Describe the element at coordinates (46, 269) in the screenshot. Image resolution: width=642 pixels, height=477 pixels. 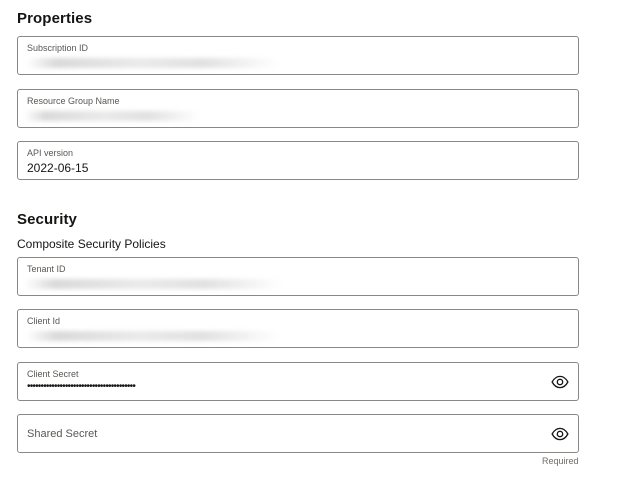
I see `tenant-id-label: Tenant ID` at that location.